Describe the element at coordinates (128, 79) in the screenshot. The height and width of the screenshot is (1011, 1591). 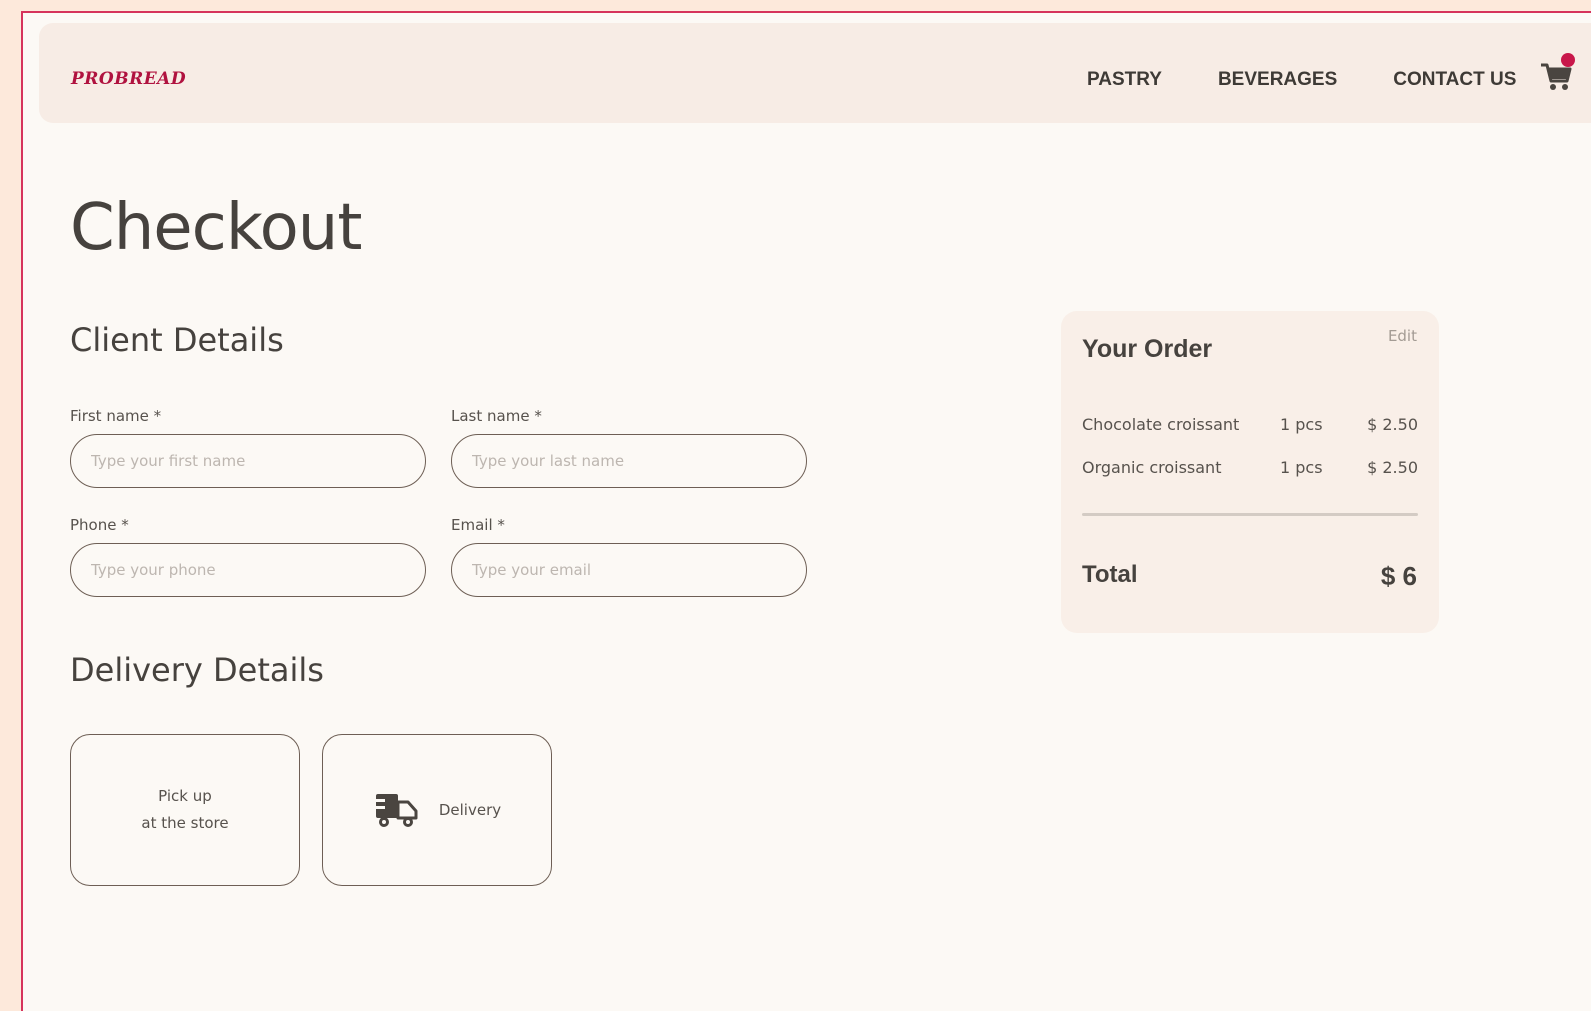
I see `brand-logo: PROBREAD` at that location.